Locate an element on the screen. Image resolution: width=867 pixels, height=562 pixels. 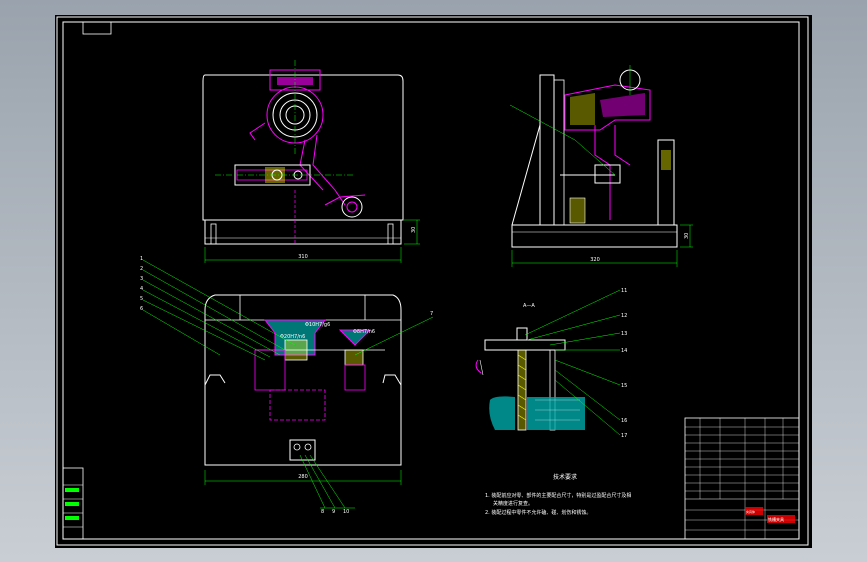
front-view: 310 30 is located at coordinates (311, 161).